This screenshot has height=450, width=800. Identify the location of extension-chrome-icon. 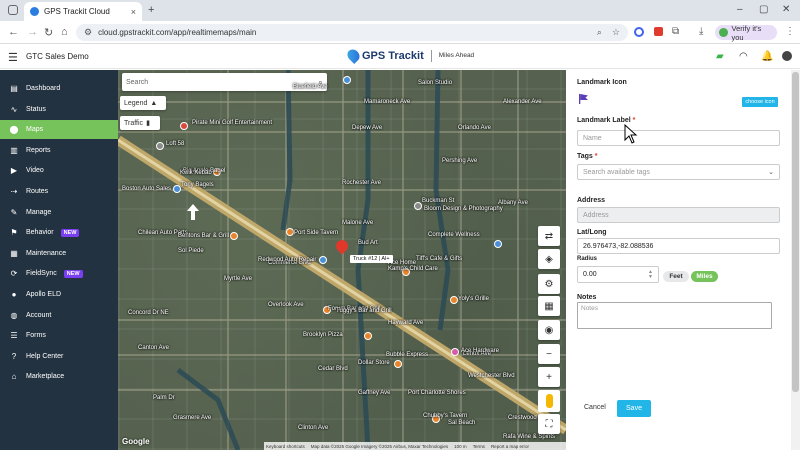
(639, 32).